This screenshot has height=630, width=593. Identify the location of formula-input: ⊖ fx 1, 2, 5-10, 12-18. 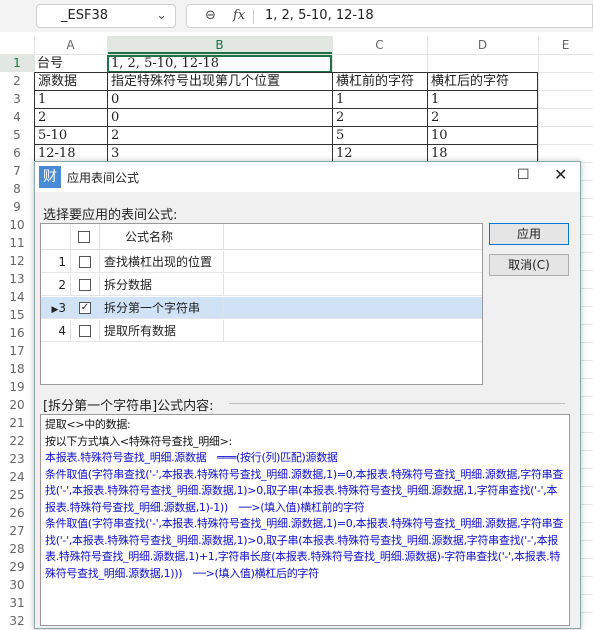
(389, 16).